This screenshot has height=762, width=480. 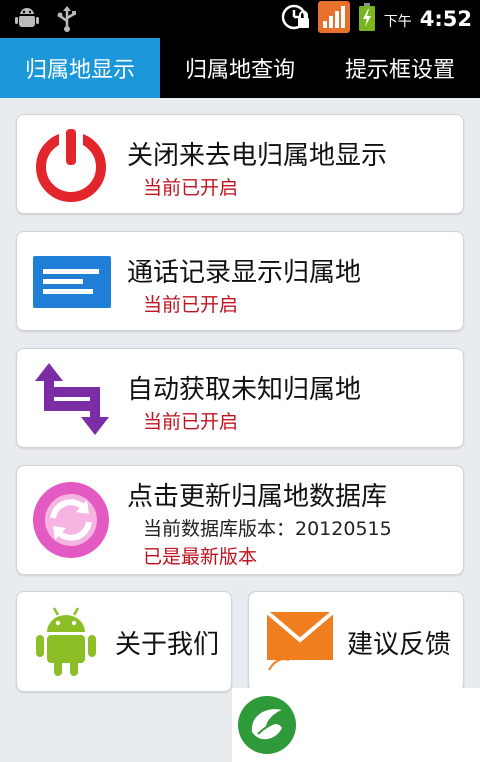 I want to click on sync-arrows-icon, so click(x=72, y=401).